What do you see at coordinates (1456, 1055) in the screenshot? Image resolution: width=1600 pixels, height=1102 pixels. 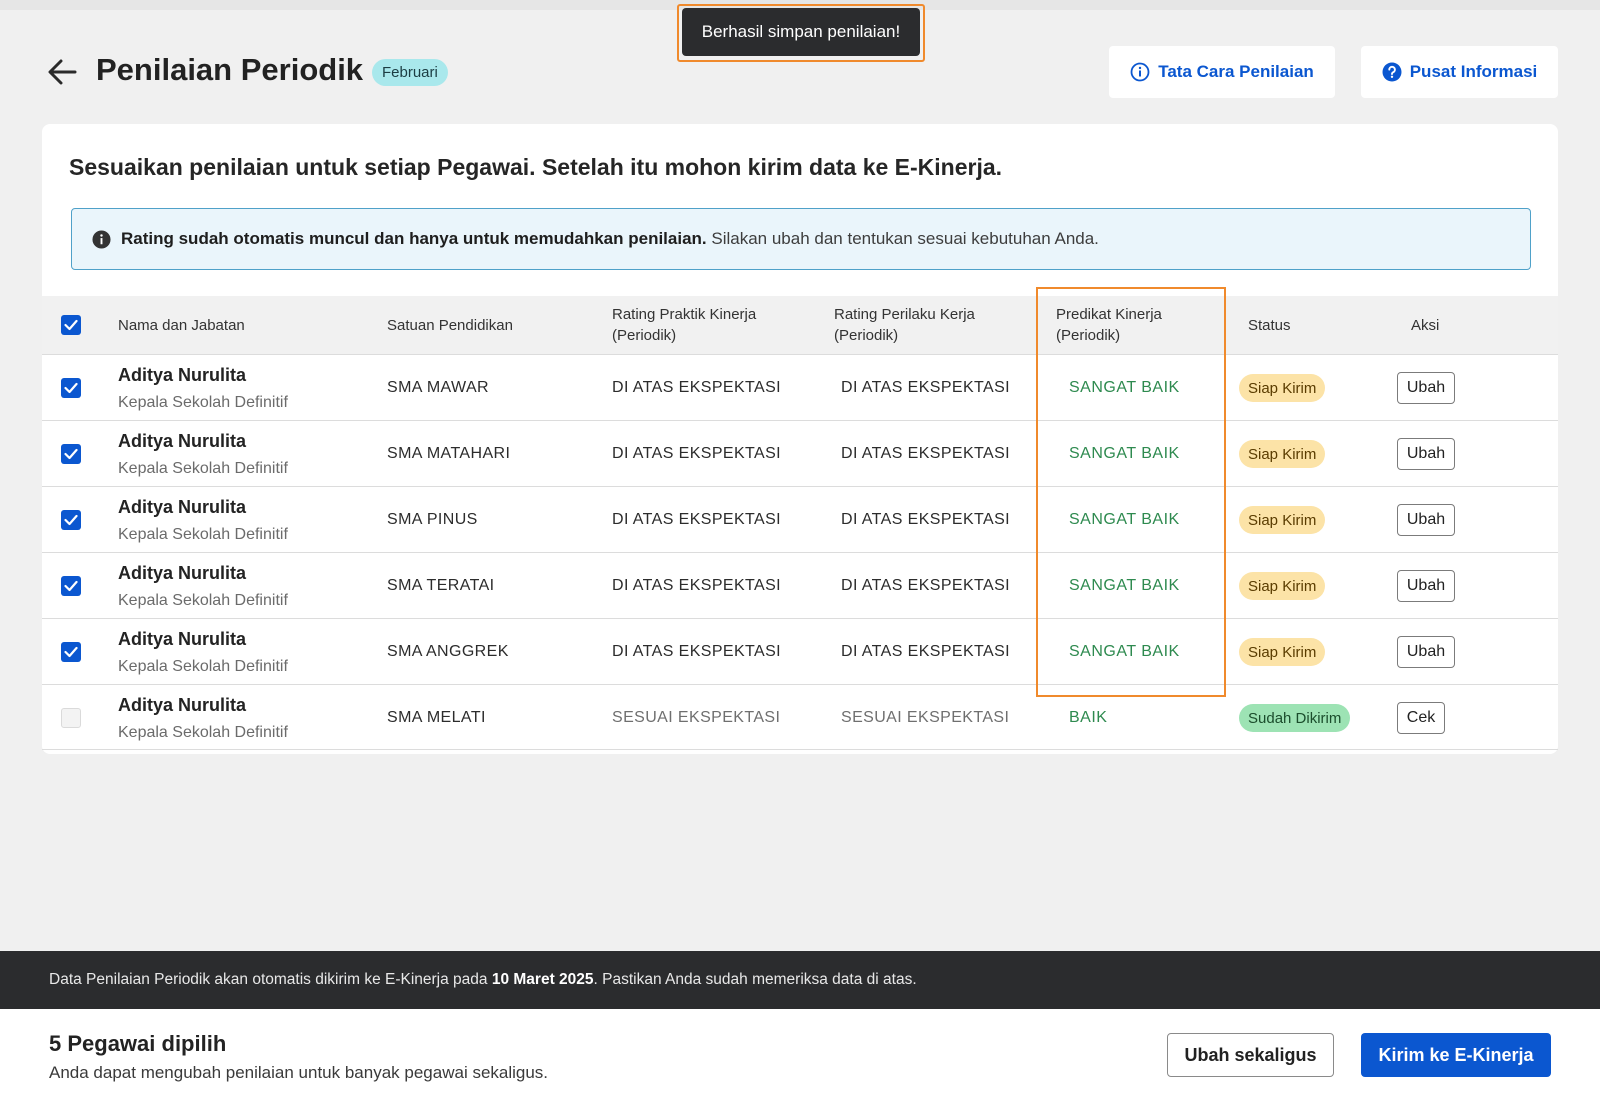 I see `send-ekinerja-button: Kirim ke E-Kinerja` at bounding box center [1456, 1055].